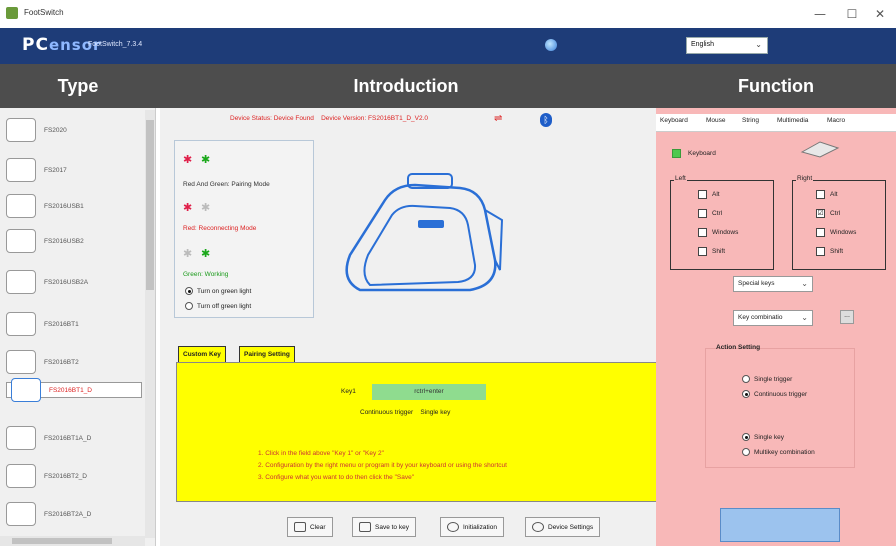 Image resolution: width=896 pixels, height=546 pixels. I want to click on function-tabs, so click(776, 123).